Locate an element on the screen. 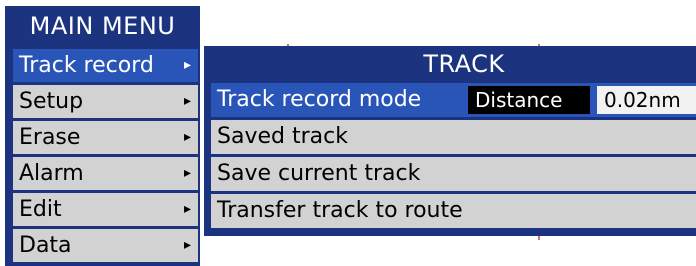 The image size is (696, 266). menu-item-edit: Edit ▸ is located at coordinates (105, 209).